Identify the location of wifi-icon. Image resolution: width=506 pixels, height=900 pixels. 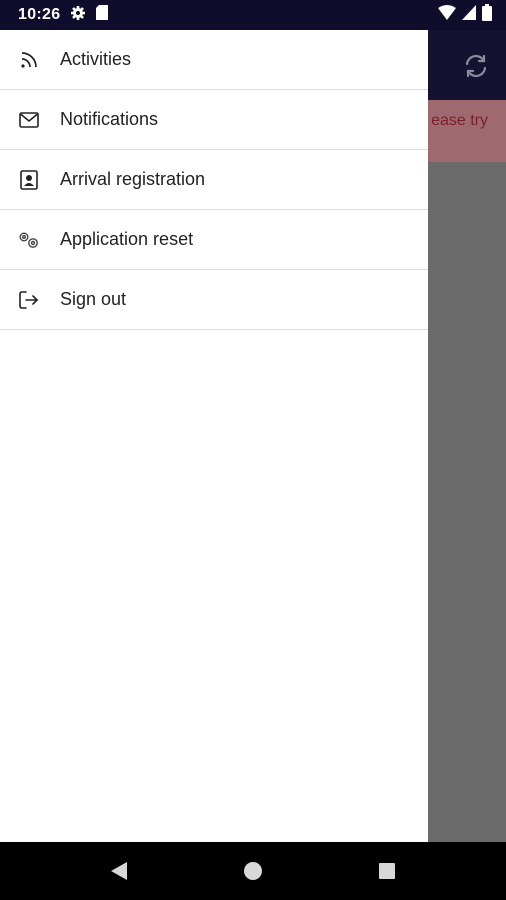
(447, 15).